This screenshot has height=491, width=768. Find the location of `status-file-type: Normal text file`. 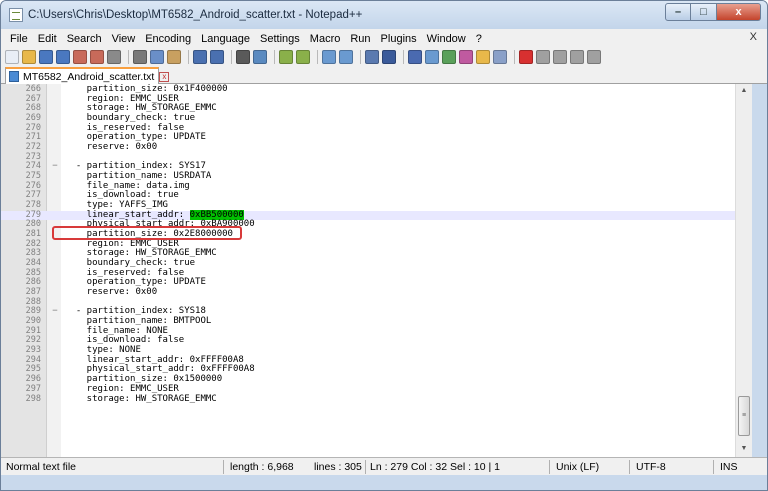

status-file-type: Normal text file is located at coordinates (41, 467).